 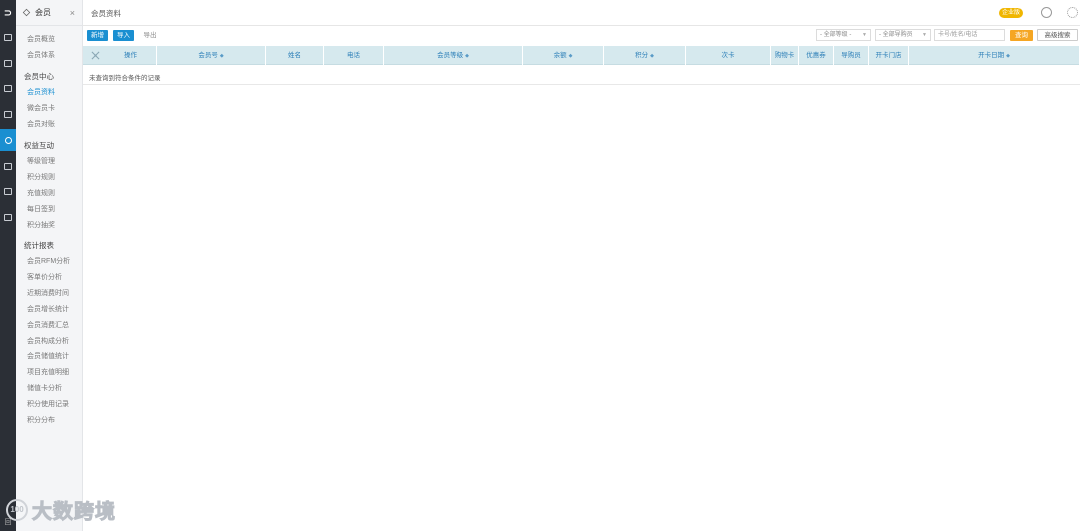 I want to click on submenu-item: 积分分布, so click(x=41, y=420).